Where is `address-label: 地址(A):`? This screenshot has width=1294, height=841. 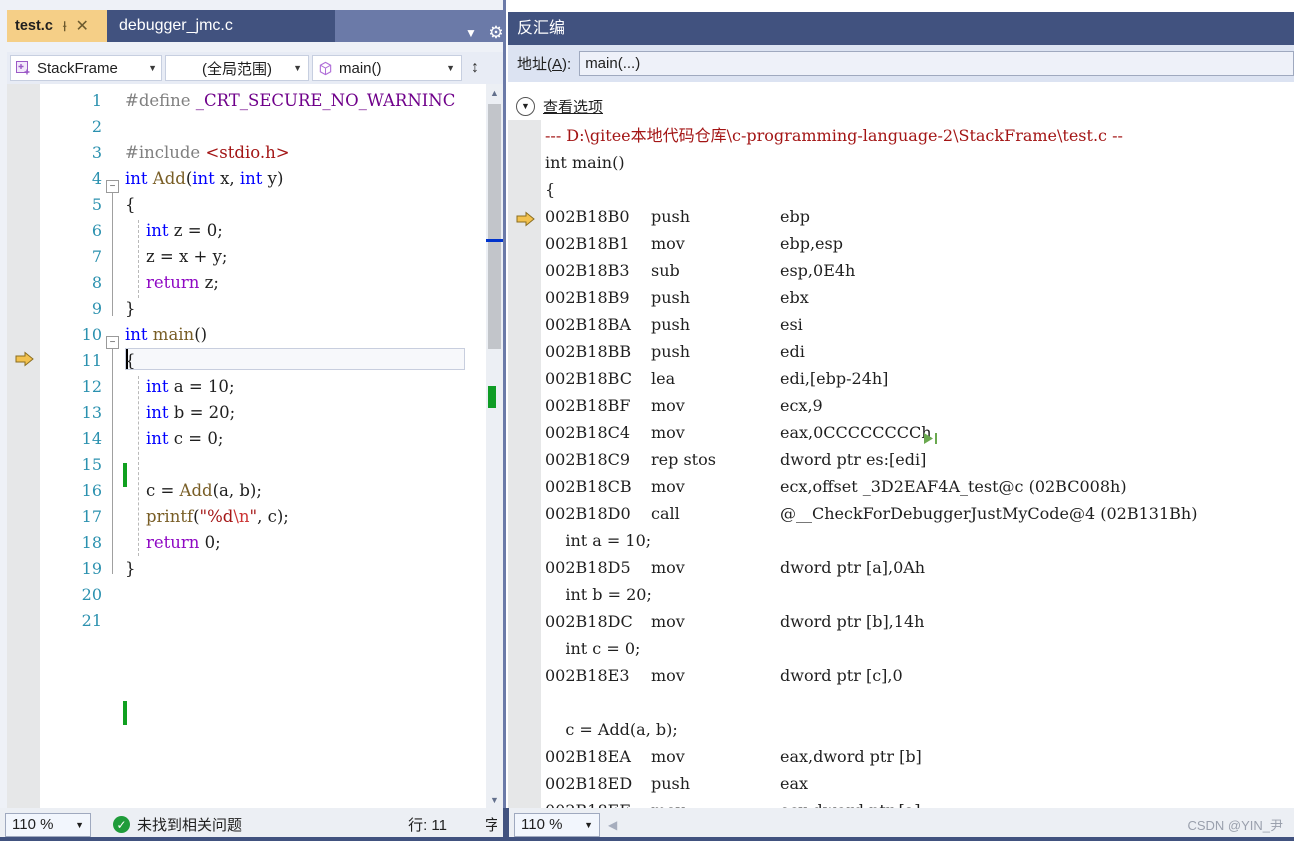 address-label: 地址(A): is located at coordinates (544, 64).